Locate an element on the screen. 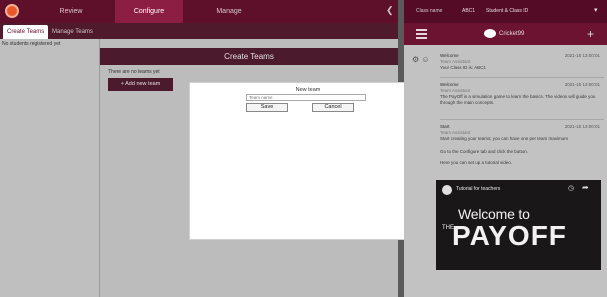  chat-logo-text: Cricket99 is located at coordinates (512, 34).